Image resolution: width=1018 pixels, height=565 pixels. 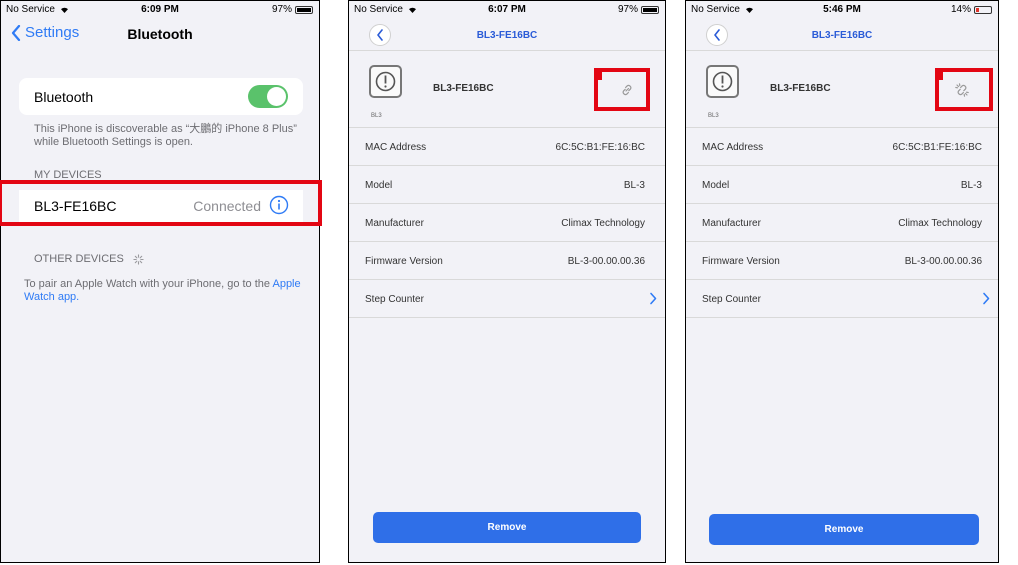 What do you see at coordinates (983, 9) in the screenshot?
I see `battery-low-icon` at bounding box center [983, 9].